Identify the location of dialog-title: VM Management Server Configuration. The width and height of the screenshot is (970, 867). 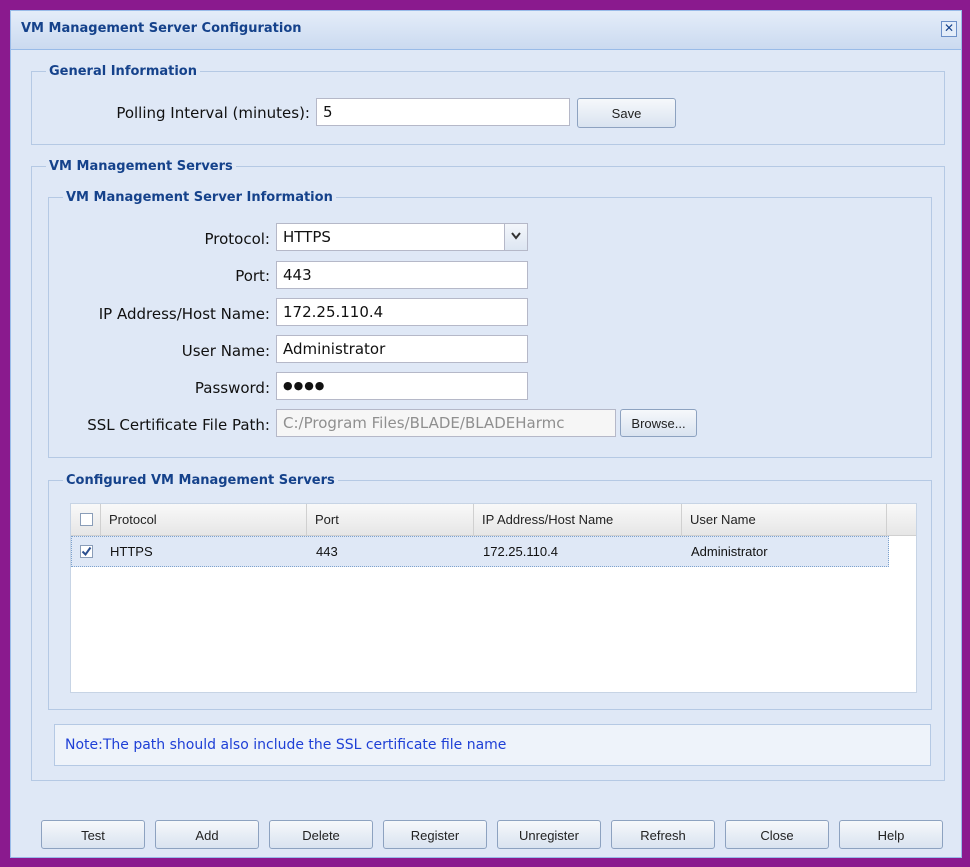
(161, 28).